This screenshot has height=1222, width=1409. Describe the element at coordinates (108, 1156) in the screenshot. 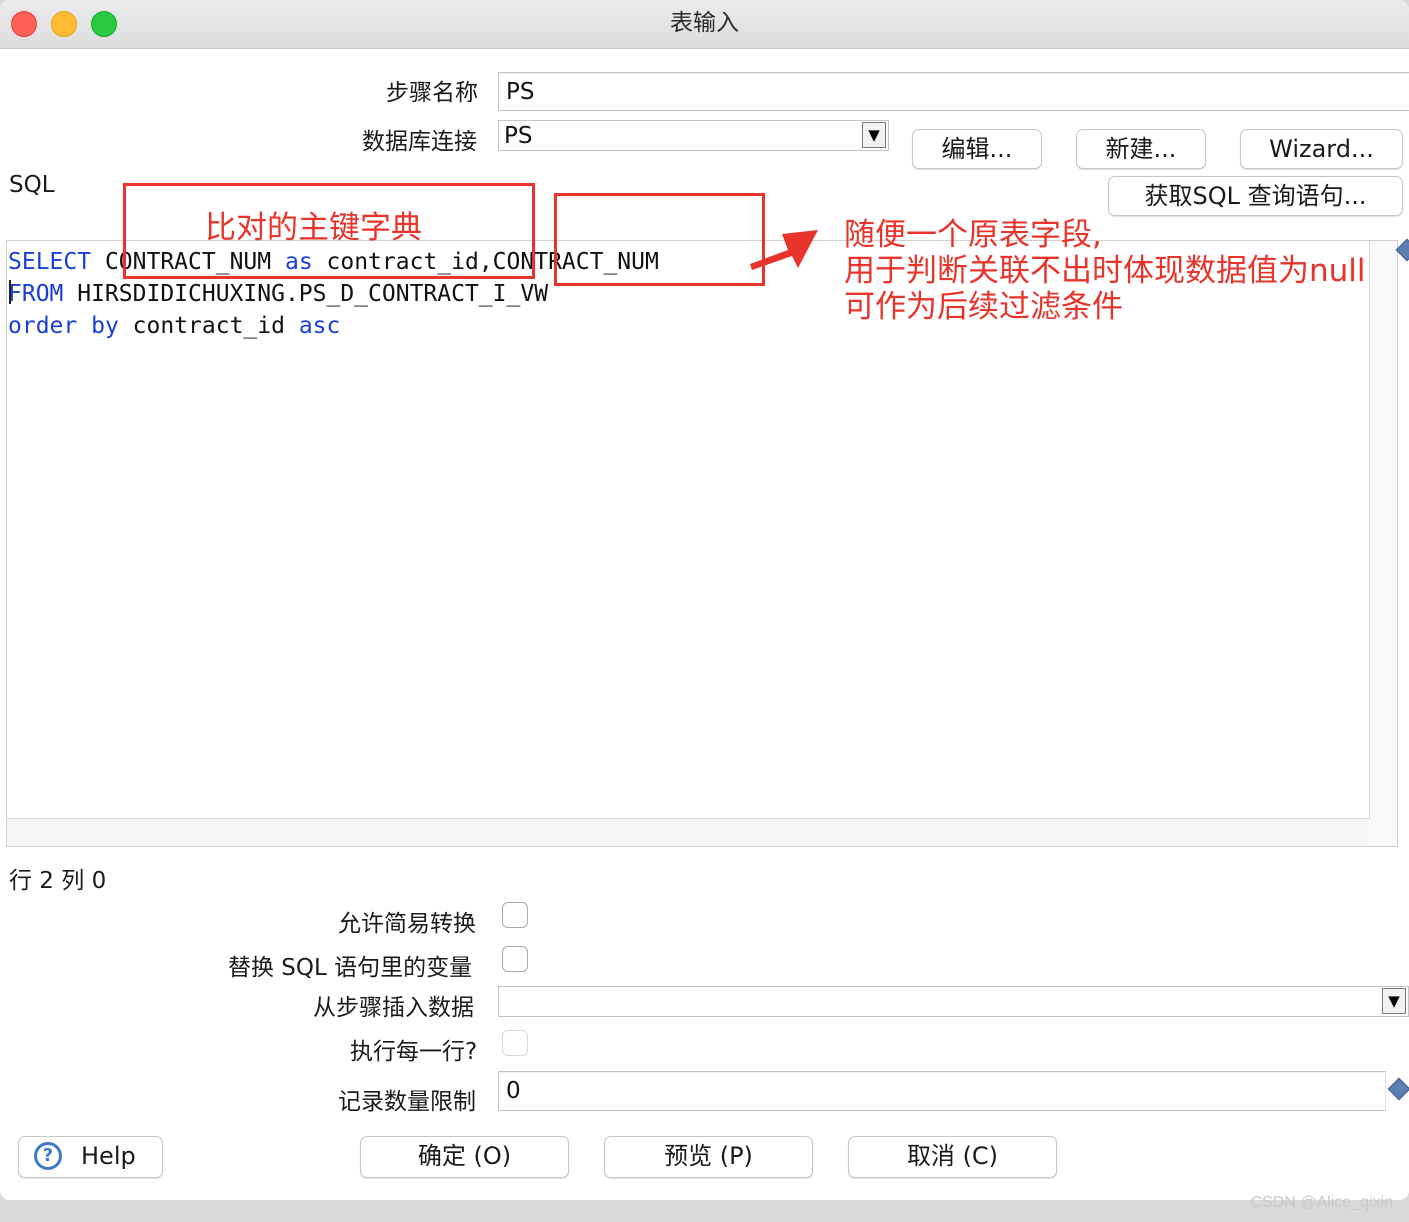

I see `help-button-label: Help` at that location.